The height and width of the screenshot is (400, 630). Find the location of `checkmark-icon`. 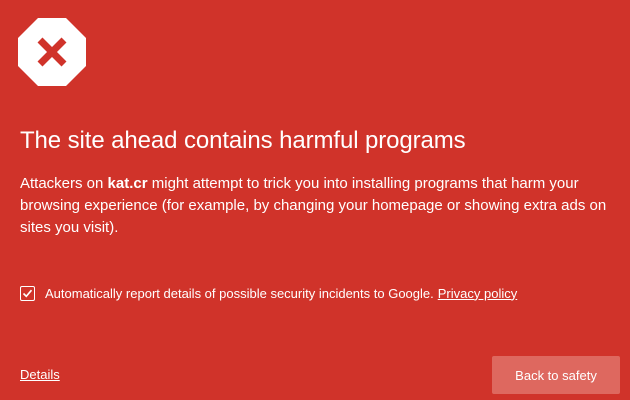

checkmark-icon is located at coordinates (27, 293).